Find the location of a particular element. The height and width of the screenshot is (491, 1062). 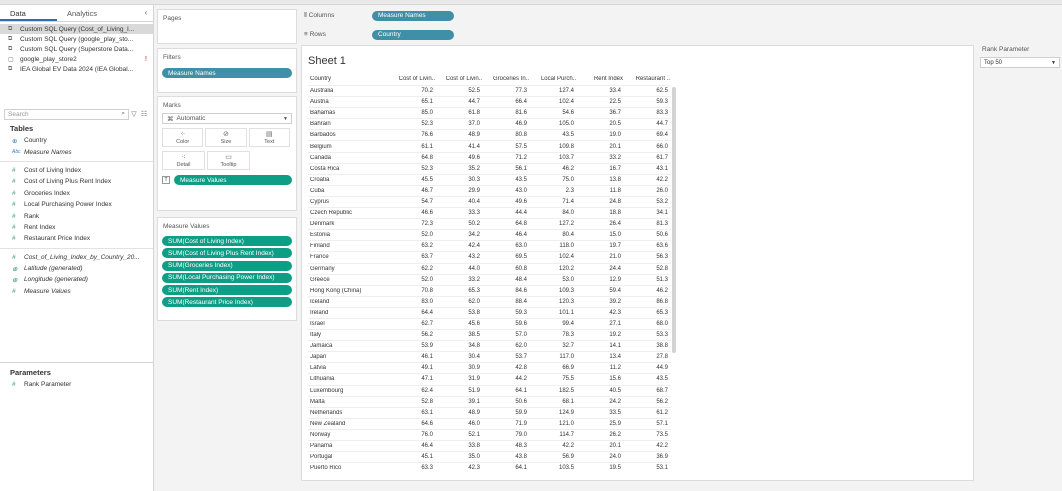

field-item: # Rank is located at coordinates (76, 215).